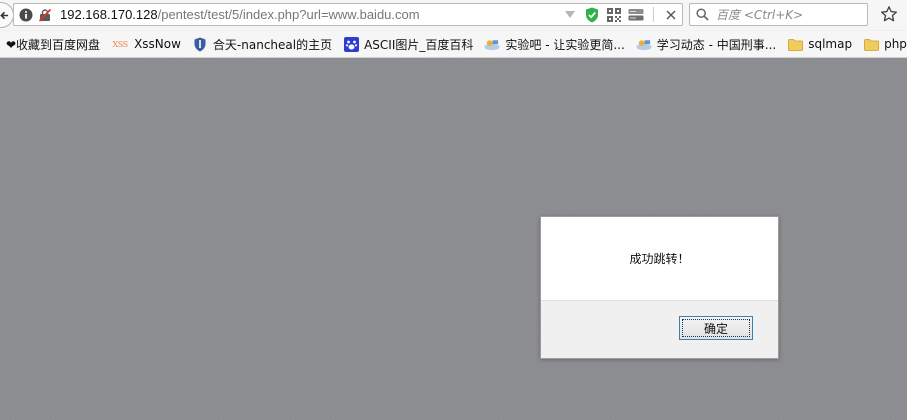  I want to click on bookmark-star-button, so click(889, 14).